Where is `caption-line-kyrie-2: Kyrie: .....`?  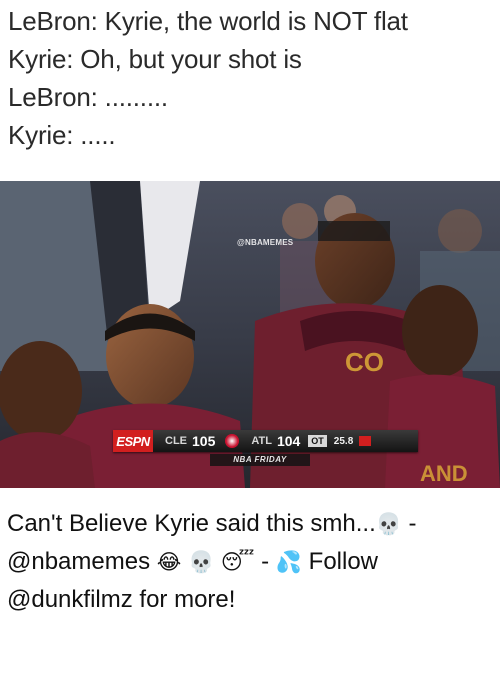 caption-line-kyrie-2: Kyrie: ..... is located at coordinates (62, 135).